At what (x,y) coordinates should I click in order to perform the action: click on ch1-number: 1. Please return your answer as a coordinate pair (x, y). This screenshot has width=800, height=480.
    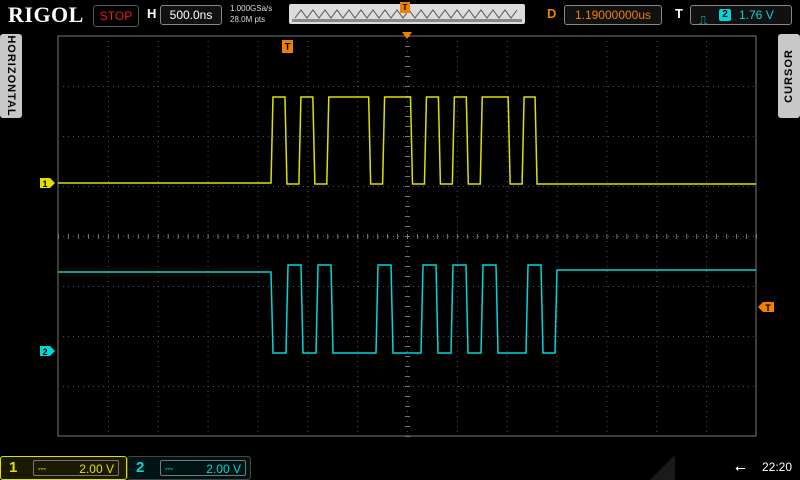
    Looking at the image, I should click on (13, 467).